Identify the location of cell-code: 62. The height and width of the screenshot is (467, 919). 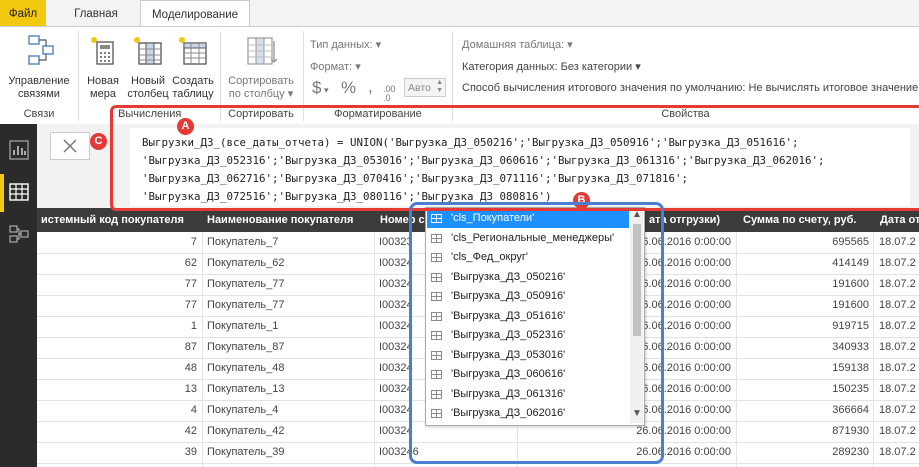
(190, 263).